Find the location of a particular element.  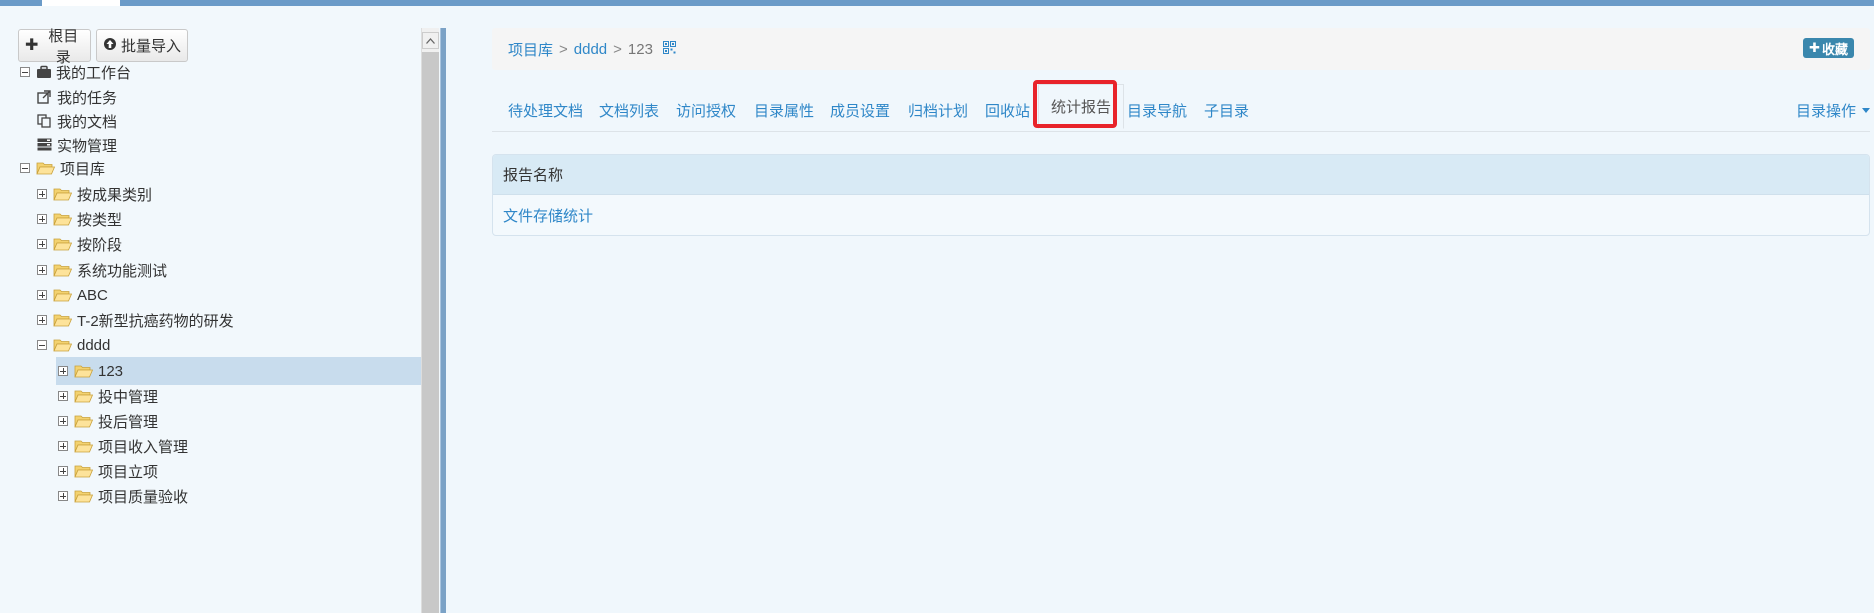

tree-item-by-result-type: 按成果类别 is located at coordinates (94, 194).